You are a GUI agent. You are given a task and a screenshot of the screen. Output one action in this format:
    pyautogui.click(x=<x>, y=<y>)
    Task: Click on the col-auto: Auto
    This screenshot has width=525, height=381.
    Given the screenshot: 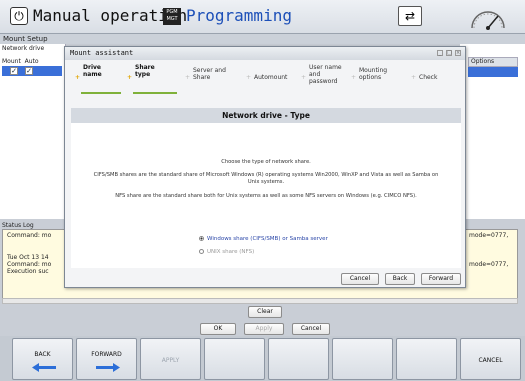 What is the action you would take?
    pyautogui.click(x=31, y=61)
    